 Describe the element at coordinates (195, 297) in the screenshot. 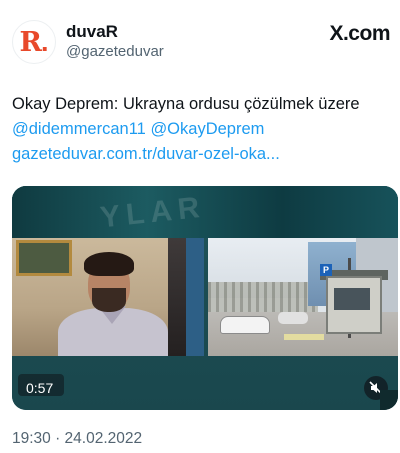

I see `window-blind` at that location.